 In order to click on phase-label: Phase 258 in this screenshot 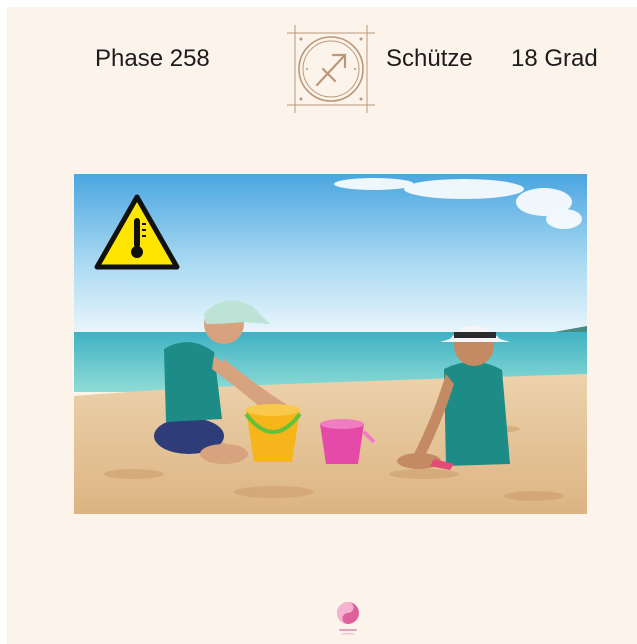, I will do `click(152, 58)`.